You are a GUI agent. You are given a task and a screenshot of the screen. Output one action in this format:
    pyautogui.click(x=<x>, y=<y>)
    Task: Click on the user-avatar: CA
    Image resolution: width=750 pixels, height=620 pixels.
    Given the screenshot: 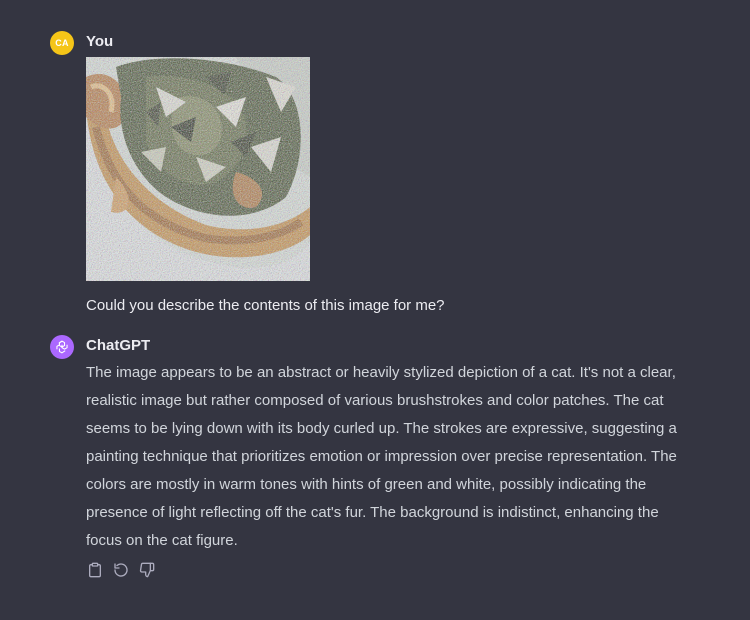 What is the action you would take?
    pyautogui.click(x=62, y=43)
    